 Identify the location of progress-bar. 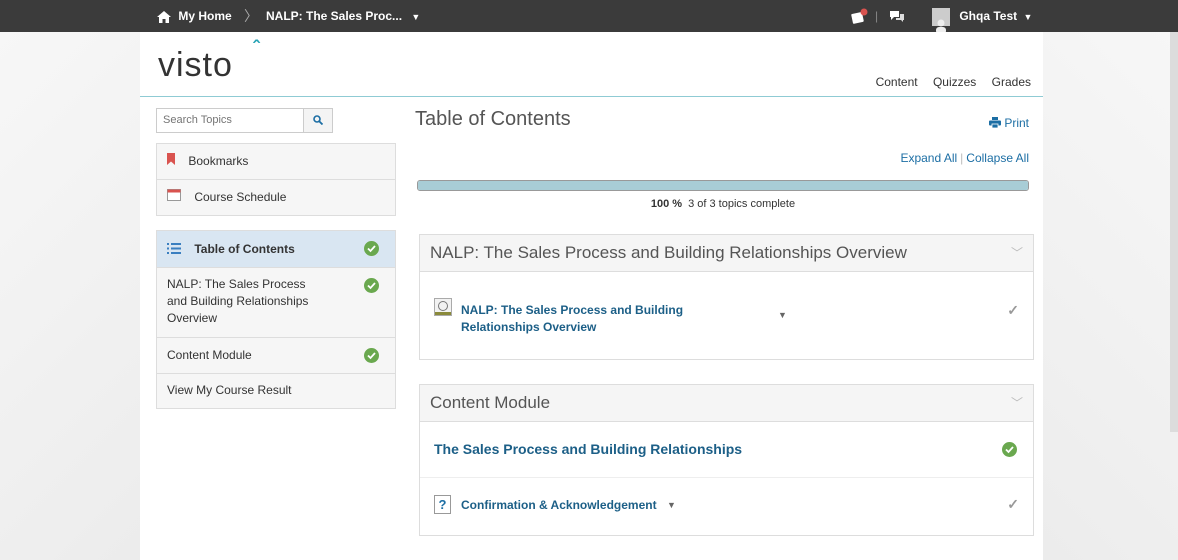
(723, 185).